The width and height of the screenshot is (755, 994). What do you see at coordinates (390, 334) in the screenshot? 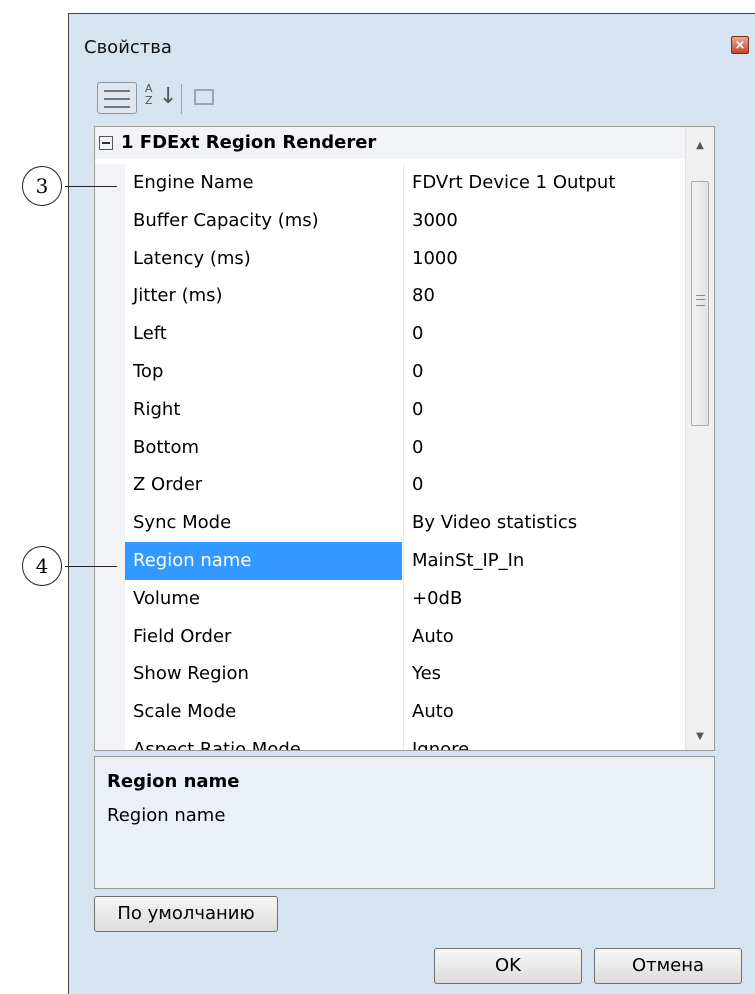
I see `property-row-left: Left 0` at bounding box center [390, 334].